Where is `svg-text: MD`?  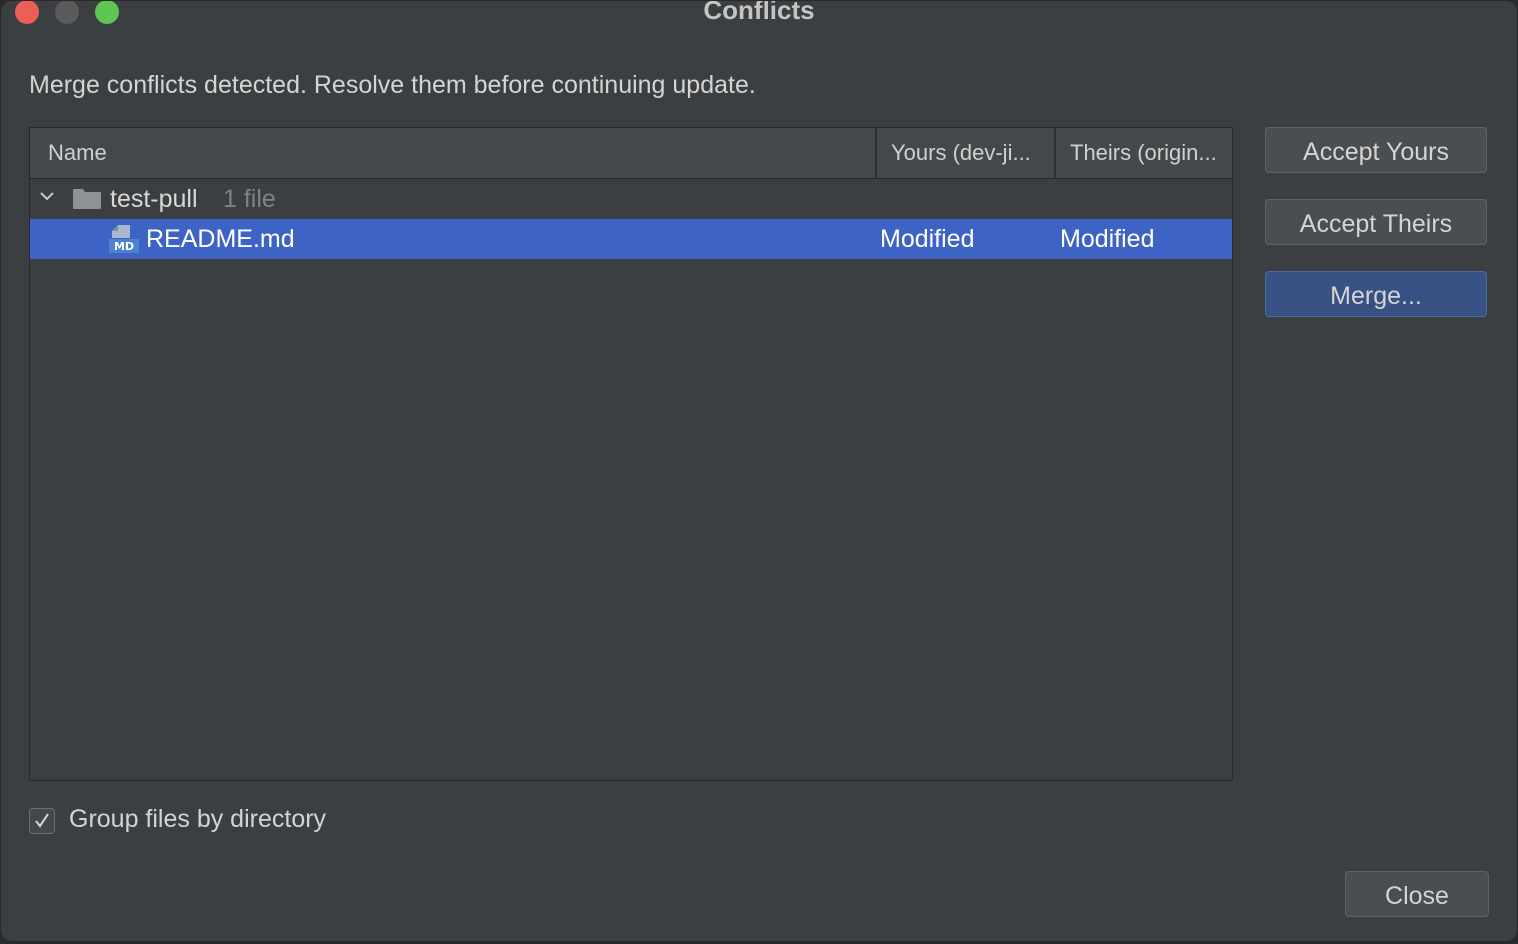 svg-text: MD is located at coordinates (124, 246).